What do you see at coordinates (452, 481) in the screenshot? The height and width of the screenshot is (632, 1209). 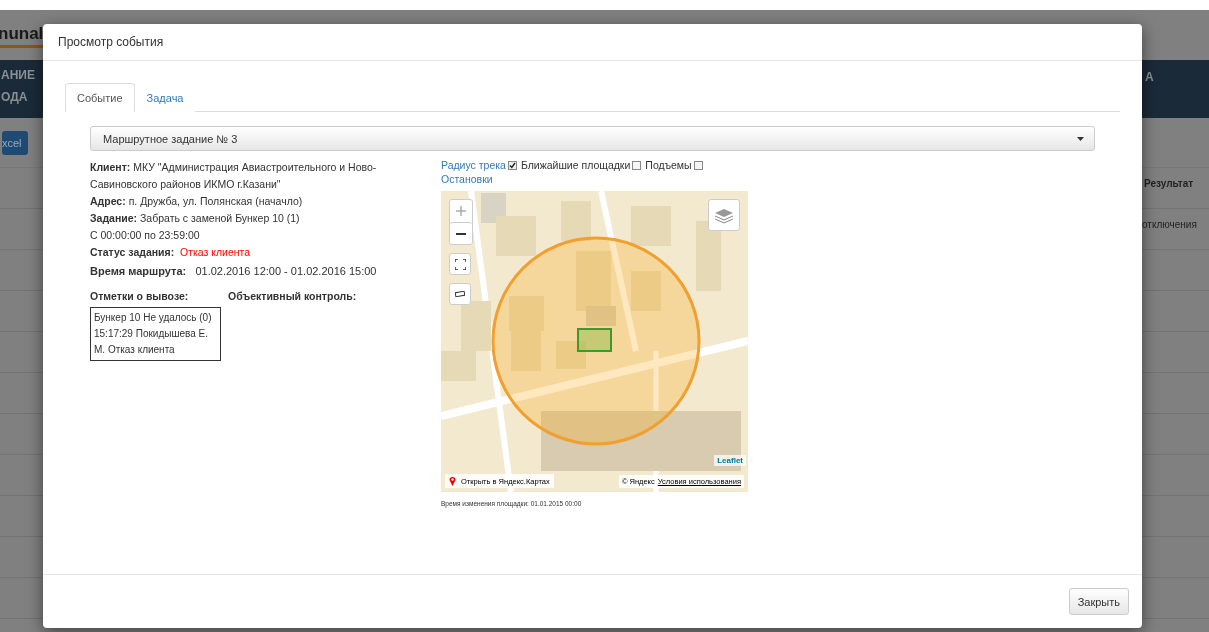 I see `map-pin-icon` at bounding box center [452, 481].